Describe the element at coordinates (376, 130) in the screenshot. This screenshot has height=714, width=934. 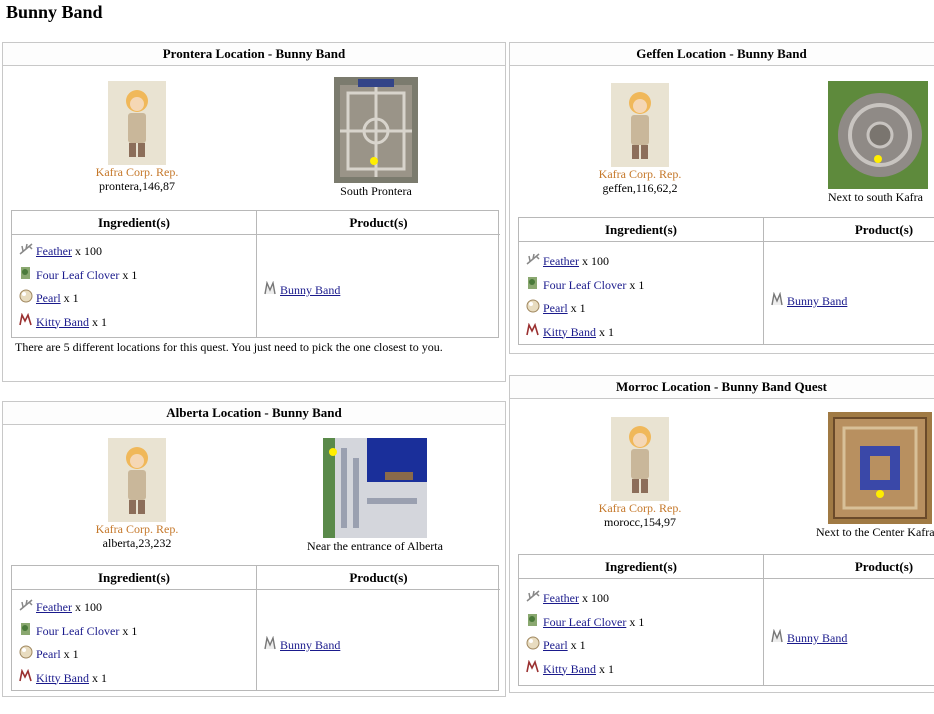
I see `prontera-map-image` at that location.